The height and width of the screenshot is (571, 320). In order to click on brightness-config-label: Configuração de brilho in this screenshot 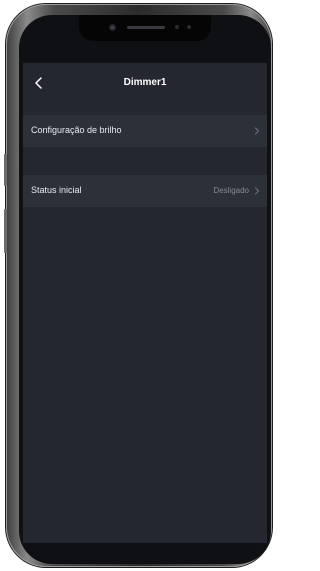, I will do `click(76, 130)`.